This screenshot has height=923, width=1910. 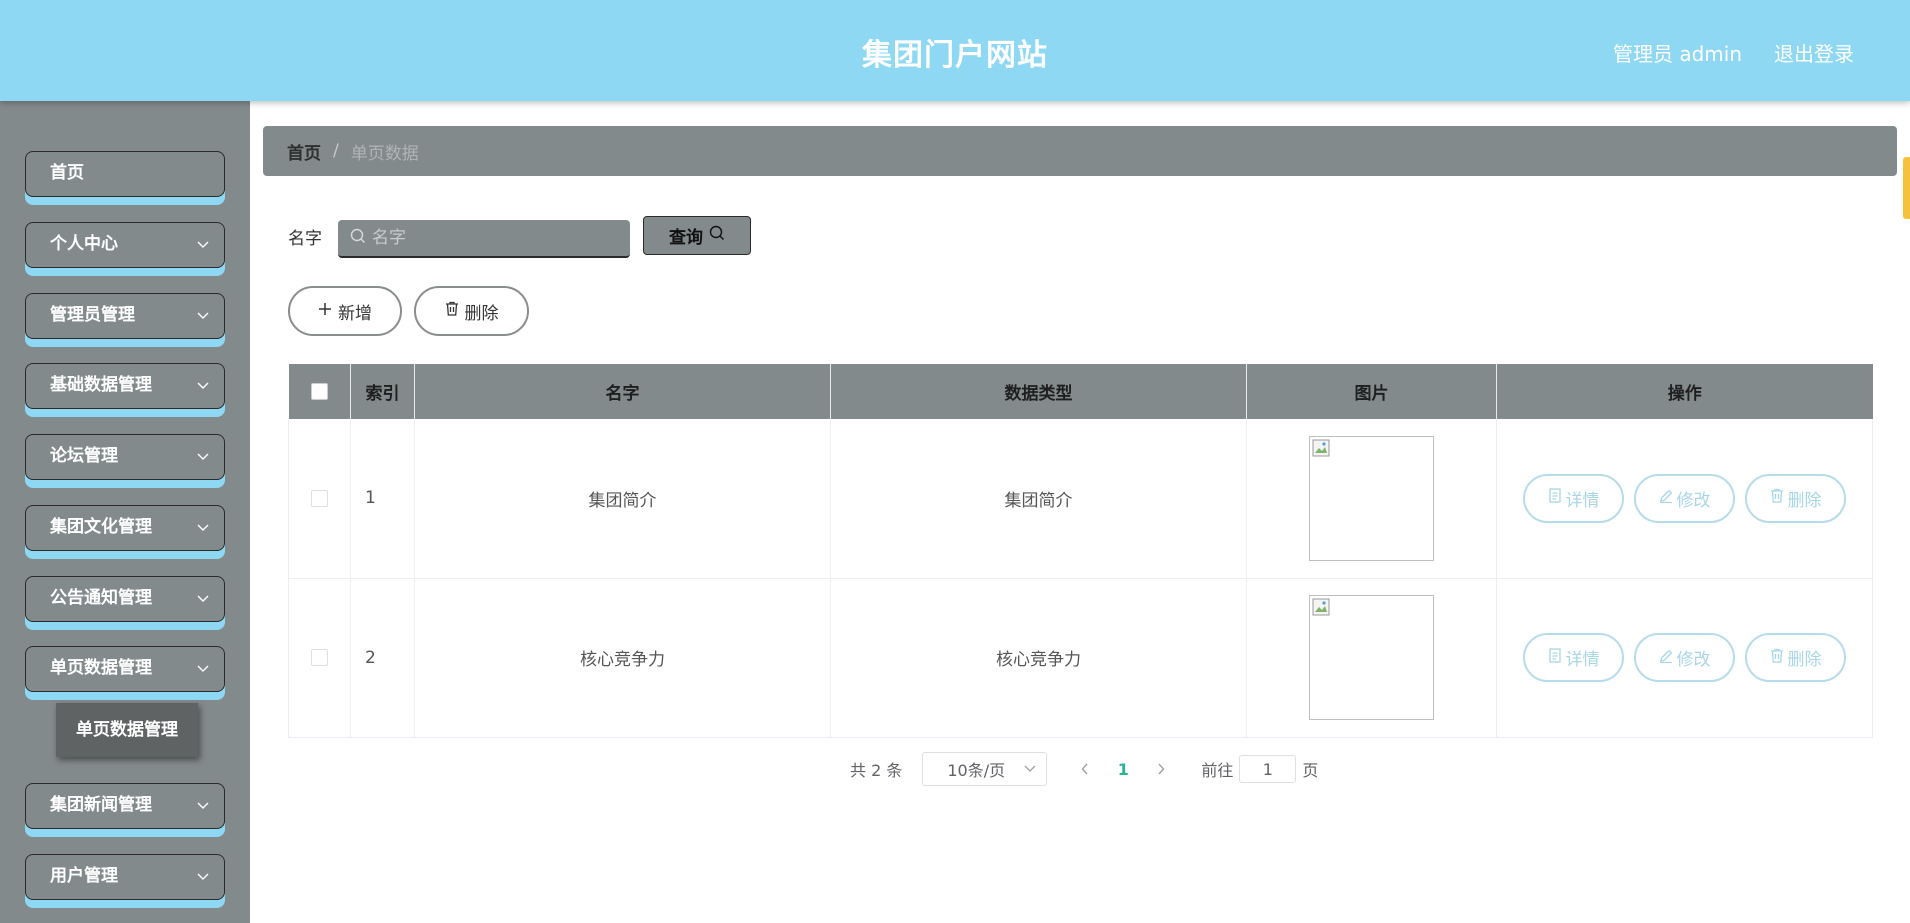 What do you see at coordinates (92, 315) in the screenshot?
I see `sidebar-item-label: 管理员管理` at bounding box center [92, 315].